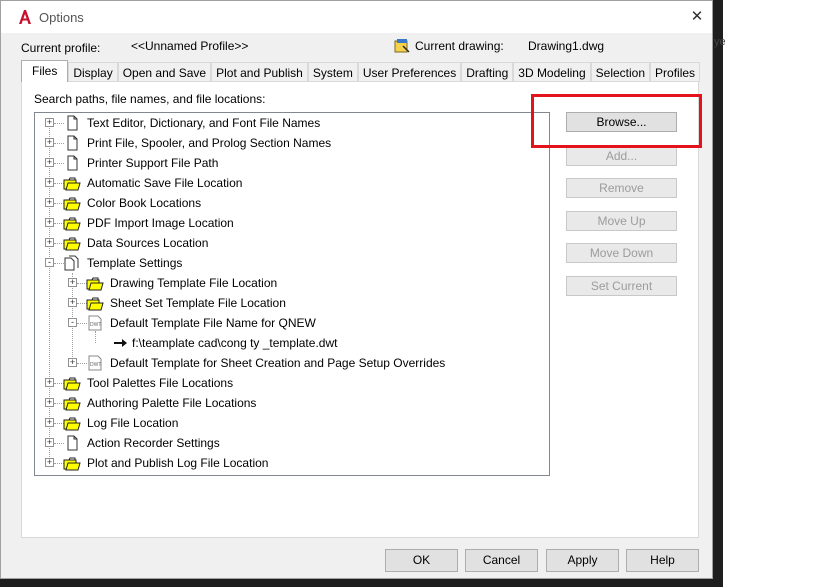 Image resolution: width=819 pixels, height=587 pixels. Describe the element at coordinates (282, 403) in the screenshot. I see `tree-item: + Authoring Palette File Locations` at that location.